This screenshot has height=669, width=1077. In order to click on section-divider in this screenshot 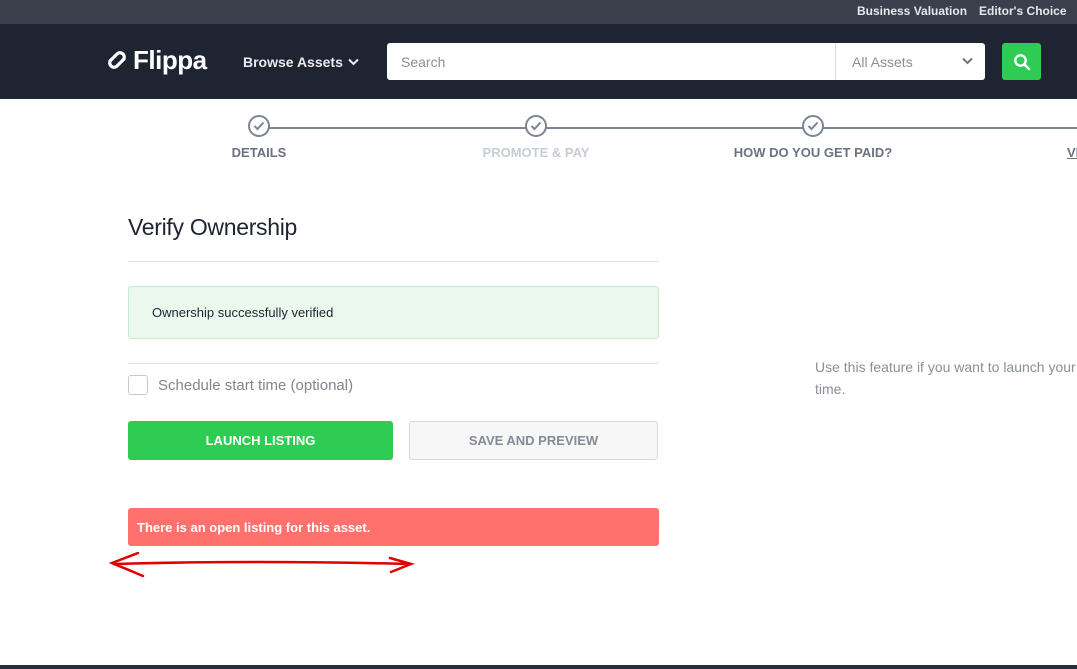, I will do `click(393, 363)`.